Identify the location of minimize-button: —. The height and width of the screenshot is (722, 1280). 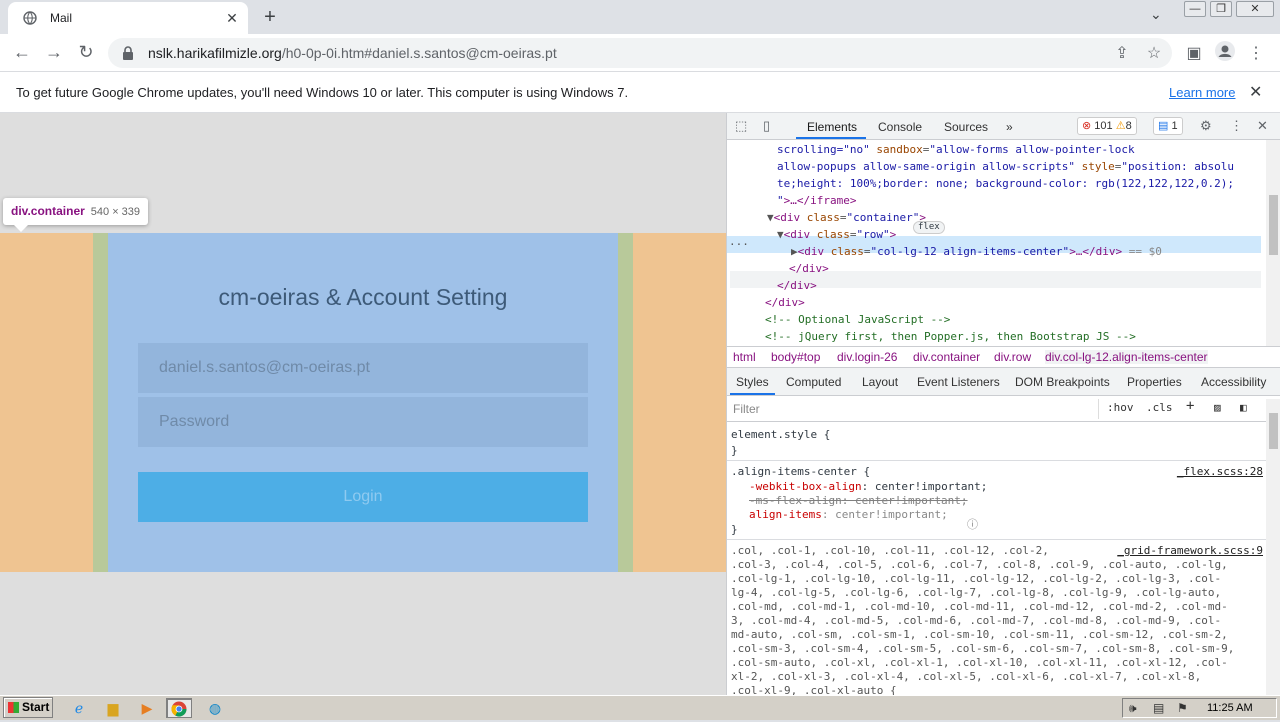
(1195, 9).